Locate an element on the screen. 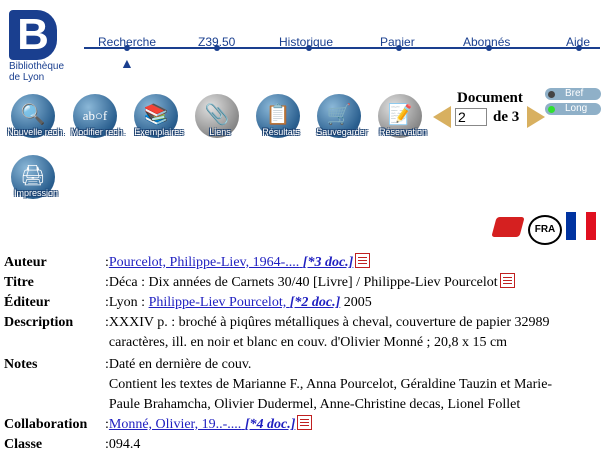 Image resolution: width=604 pixels, height=469 pixels. collaboration-label: Collaboration is located at coordinates (46, 424).